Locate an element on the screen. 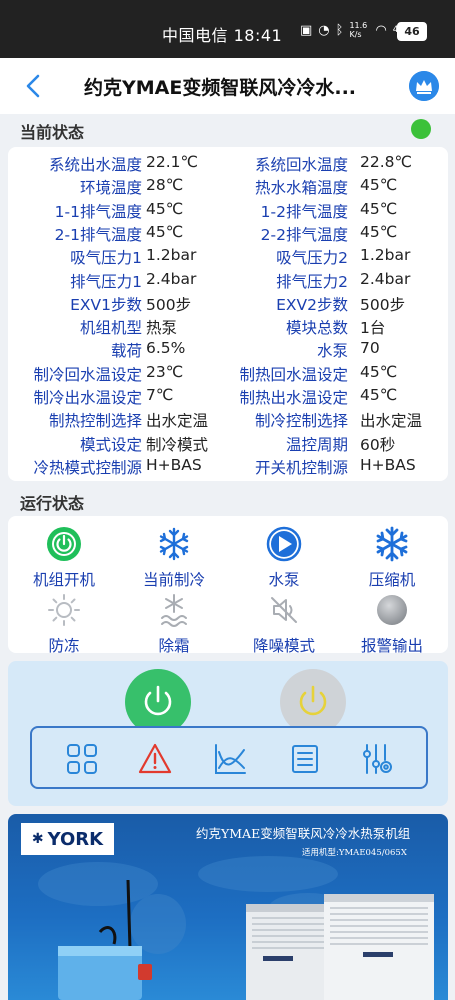 The width and height of the screenshot is (455, 1000). run-item-antifreeze: 防冻 is located at coordinates (64, 624).